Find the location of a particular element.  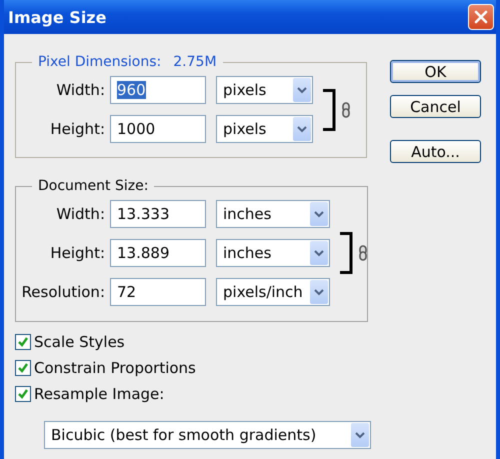

input-field: 960 is located at coordinates (158, 90).